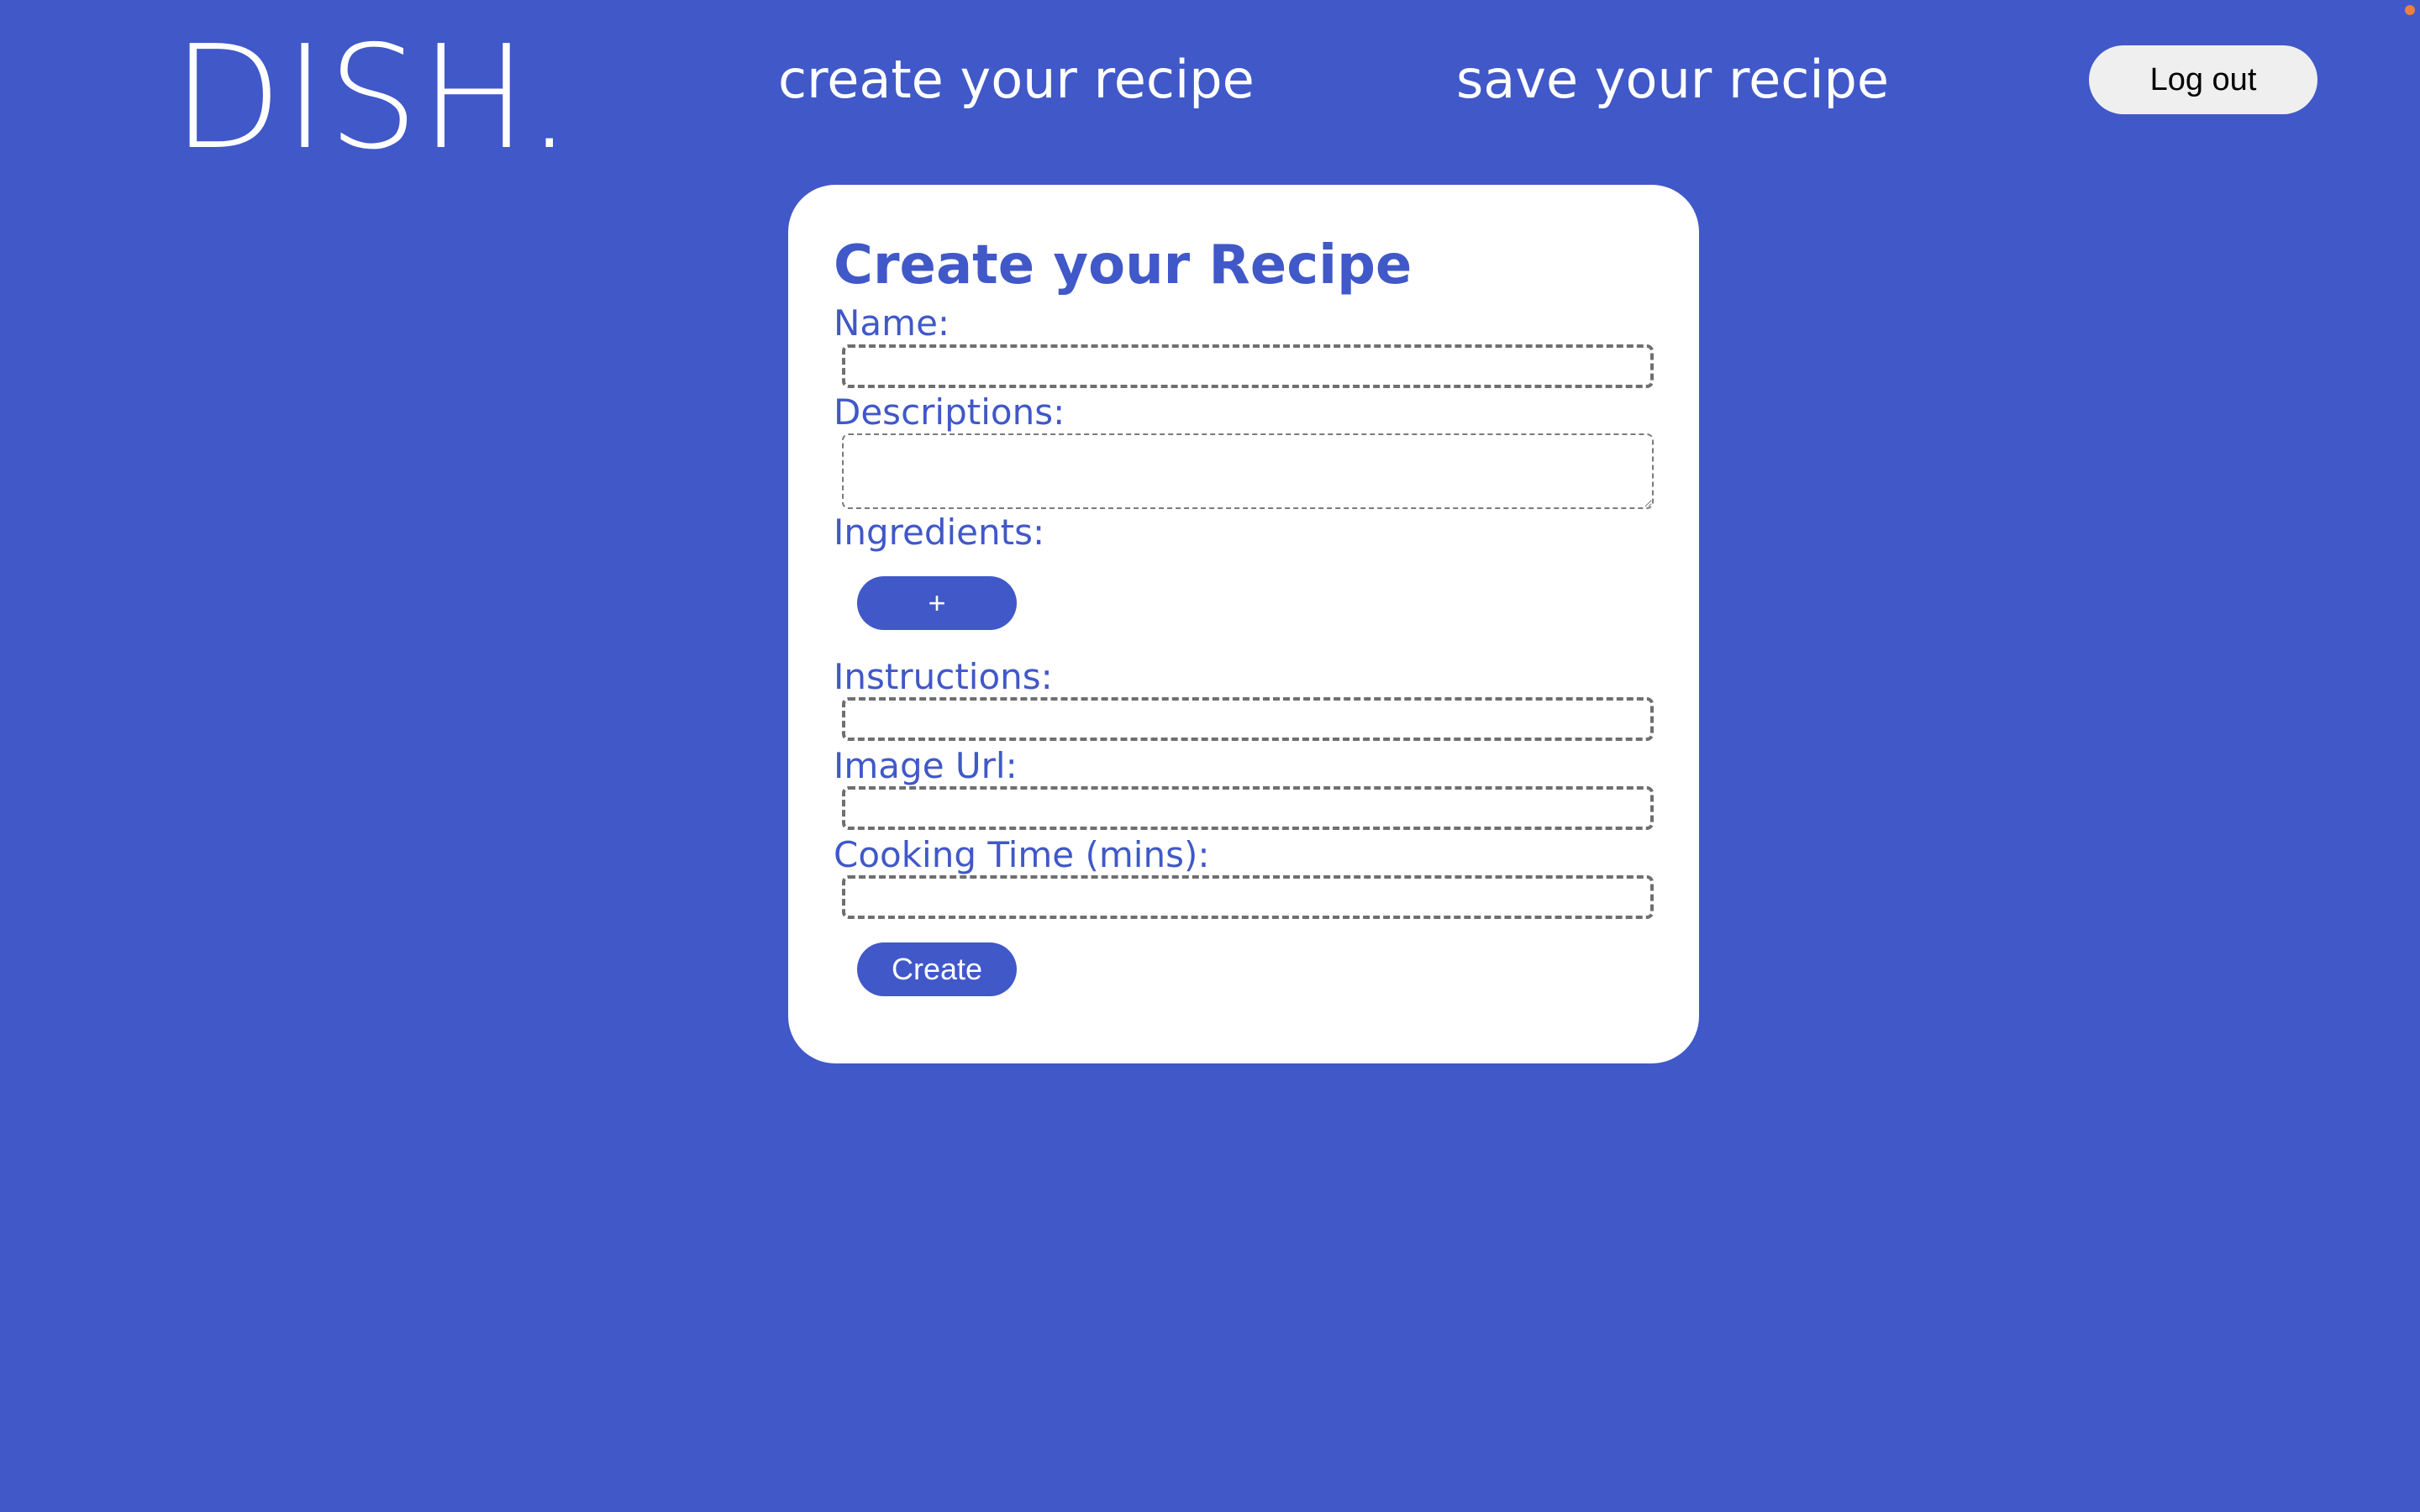 The height and width of the screenshot is (1512, 2420). I want to click on nav-save-recipe: save your recipe, so click(1673, 79).